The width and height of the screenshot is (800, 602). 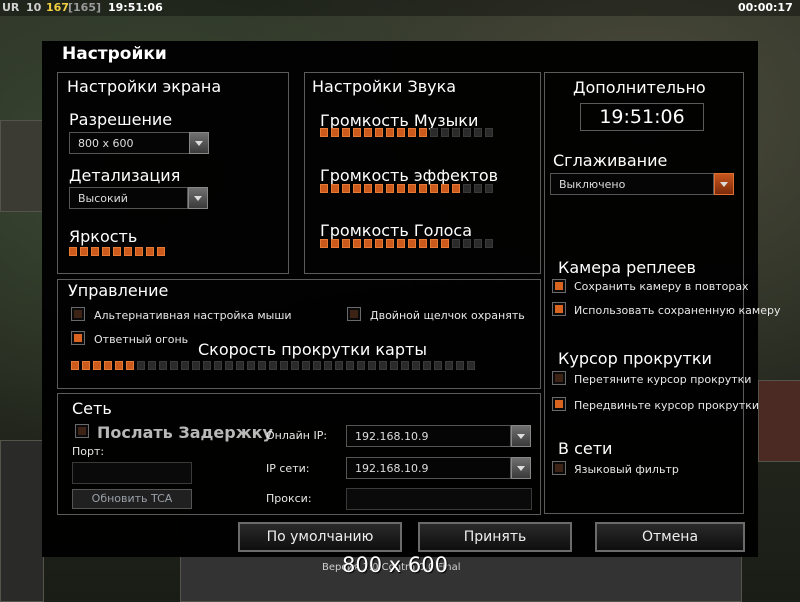 What do you see at coordinates (521, 468) in the screenshot?
I see `lan-ip-dropdown-icon` at bounding box center [521, 468].